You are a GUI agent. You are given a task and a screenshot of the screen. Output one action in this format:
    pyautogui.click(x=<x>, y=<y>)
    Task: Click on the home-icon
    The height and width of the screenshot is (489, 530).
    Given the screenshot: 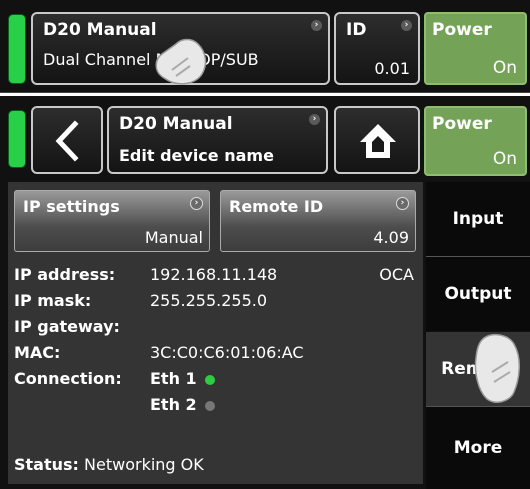 What is the action you would take?
    pyautogui.click(x=378, y=141)
    